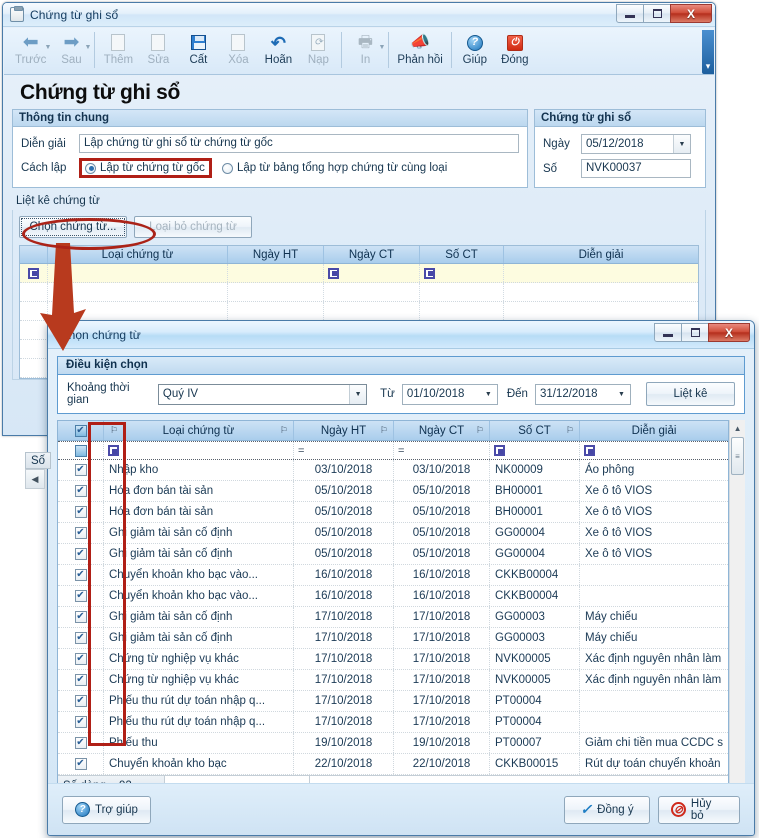  I want to click on to-date-picker: 31/12/2018 ▼, so click(582, 394).